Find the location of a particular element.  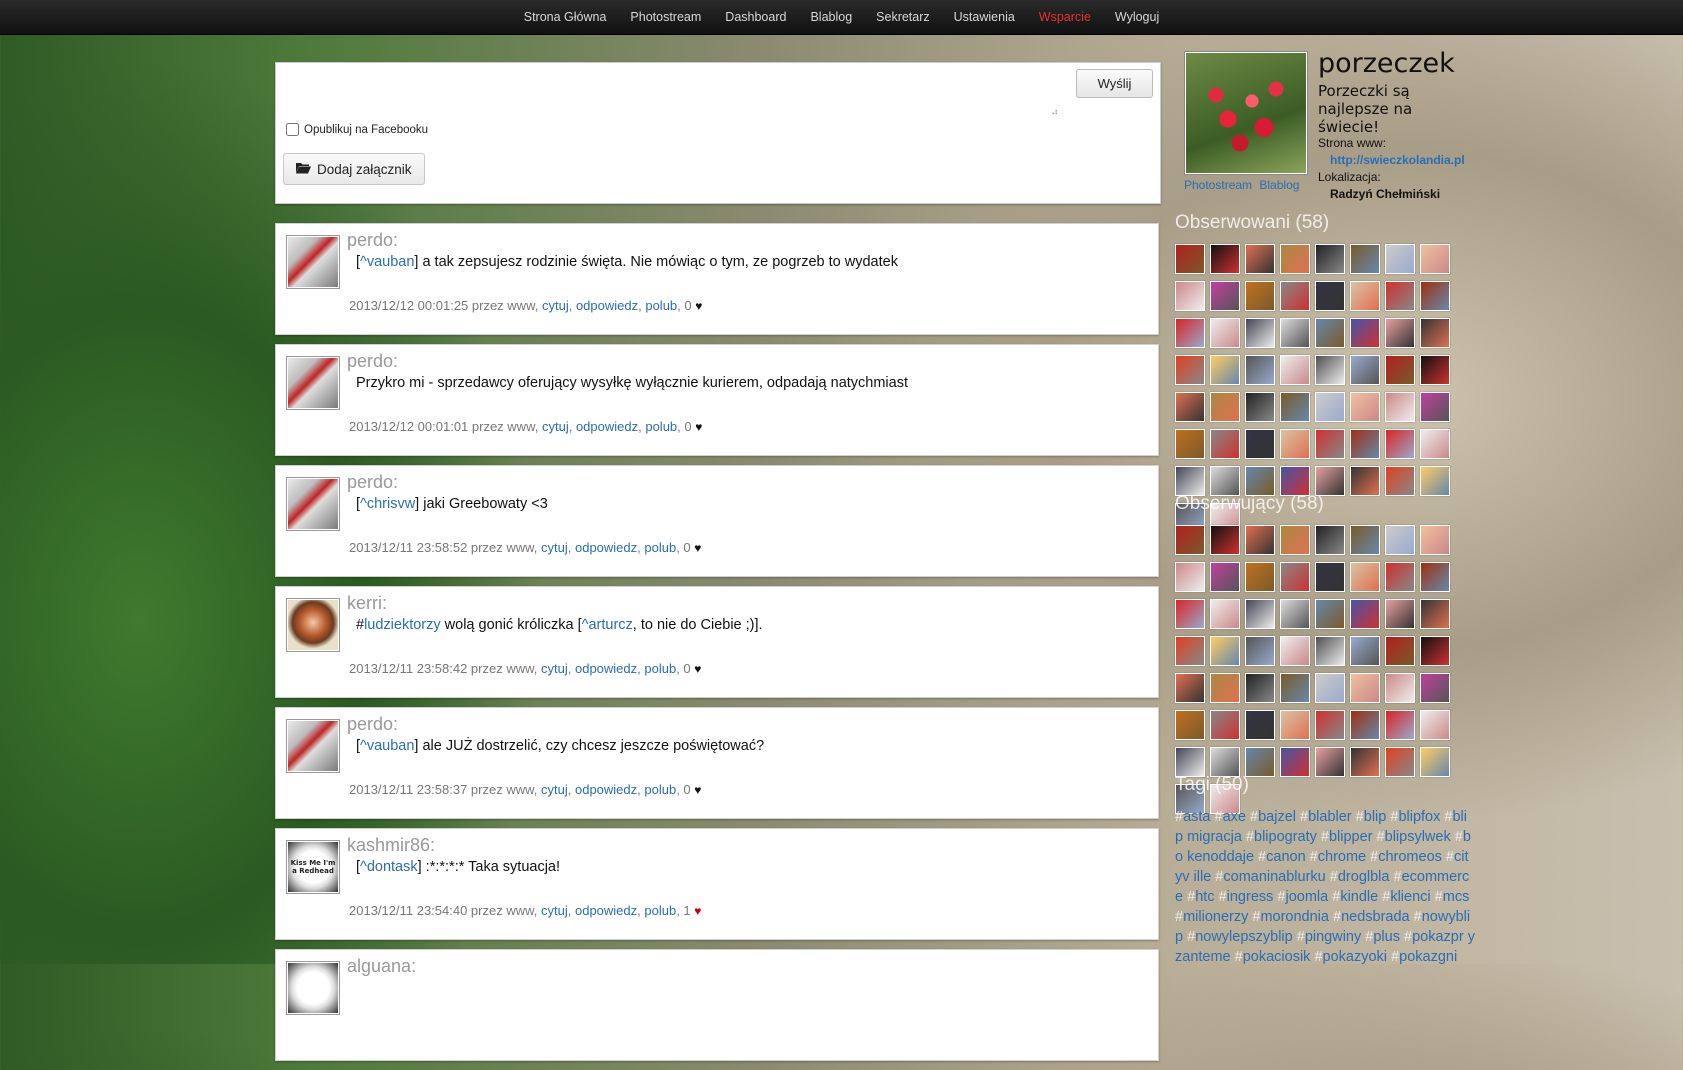

tag-link: blipper is located at coordinates (1351, 837).